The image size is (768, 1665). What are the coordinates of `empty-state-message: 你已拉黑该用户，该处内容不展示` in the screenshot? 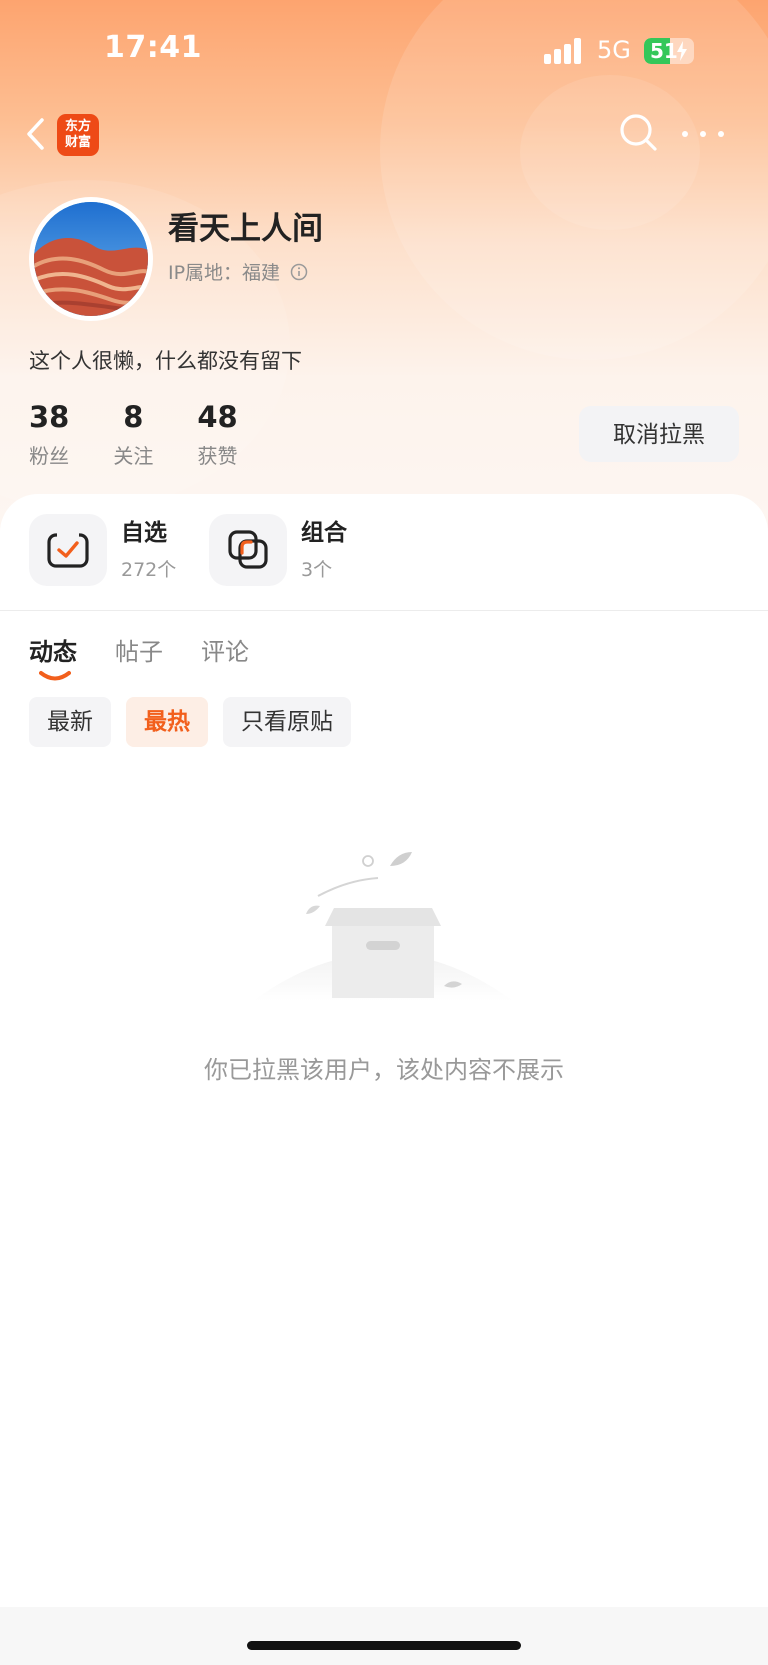 It's located at (384, 1070).